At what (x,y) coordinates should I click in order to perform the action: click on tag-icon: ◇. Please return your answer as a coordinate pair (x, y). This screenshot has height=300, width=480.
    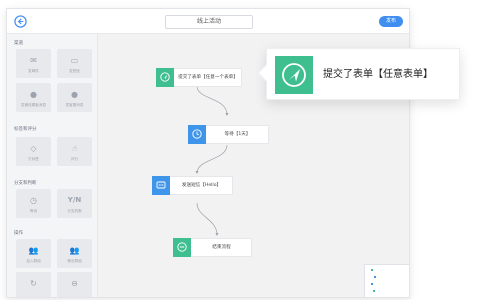
    Looking at the image, I should click on (33, 148).